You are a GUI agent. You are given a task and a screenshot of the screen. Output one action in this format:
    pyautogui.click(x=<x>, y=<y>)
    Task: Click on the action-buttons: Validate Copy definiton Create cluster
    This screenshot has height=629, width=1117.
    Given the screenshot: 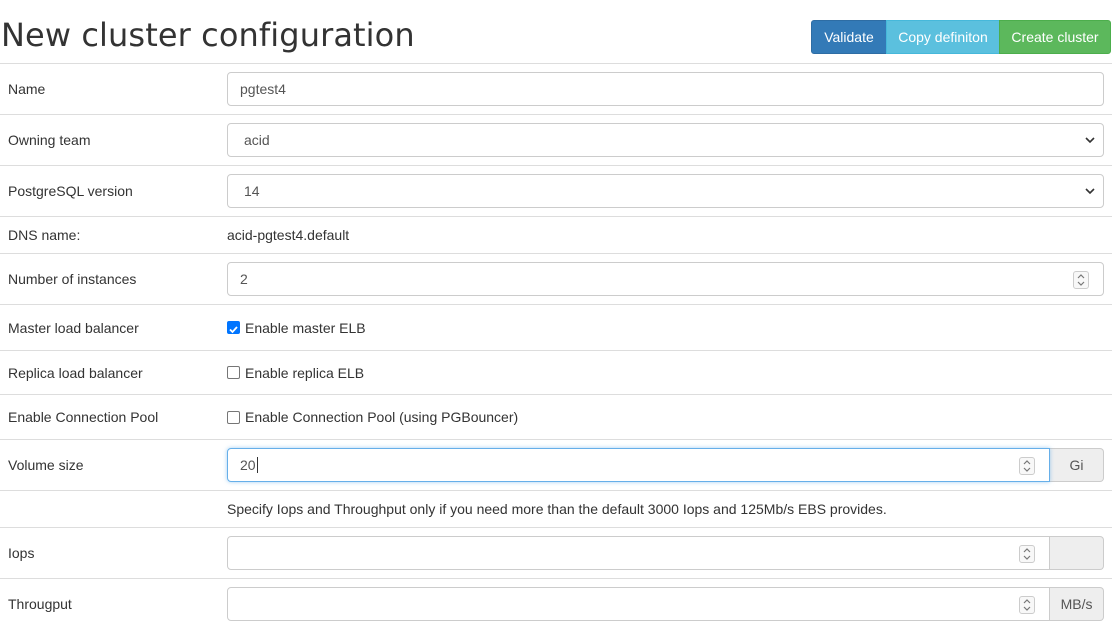 What is the action you would take?
    pyautogui.click(x=961, y=37)
    